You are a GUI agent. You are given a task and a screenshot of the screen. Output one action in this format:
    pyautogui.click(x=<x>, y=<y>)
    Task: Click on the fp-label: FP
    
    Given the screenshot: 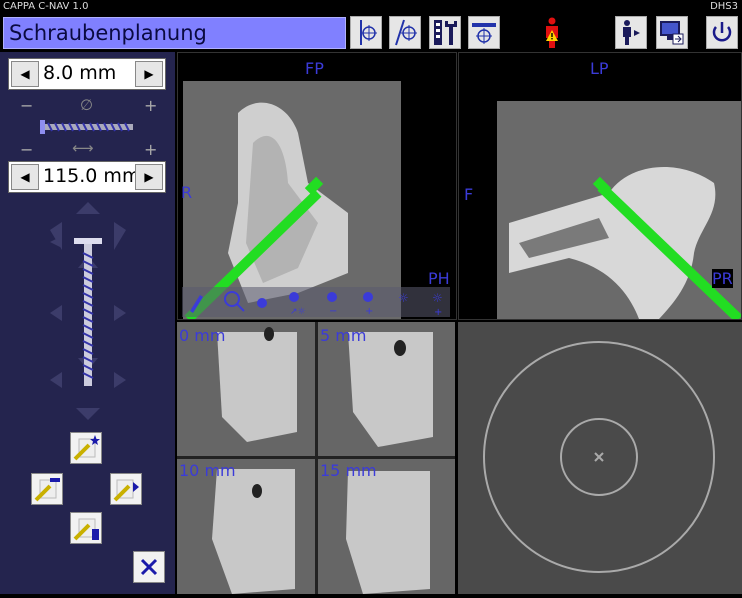 What is the action you would take?
    pyautogui.click(x=314, y=68)
    